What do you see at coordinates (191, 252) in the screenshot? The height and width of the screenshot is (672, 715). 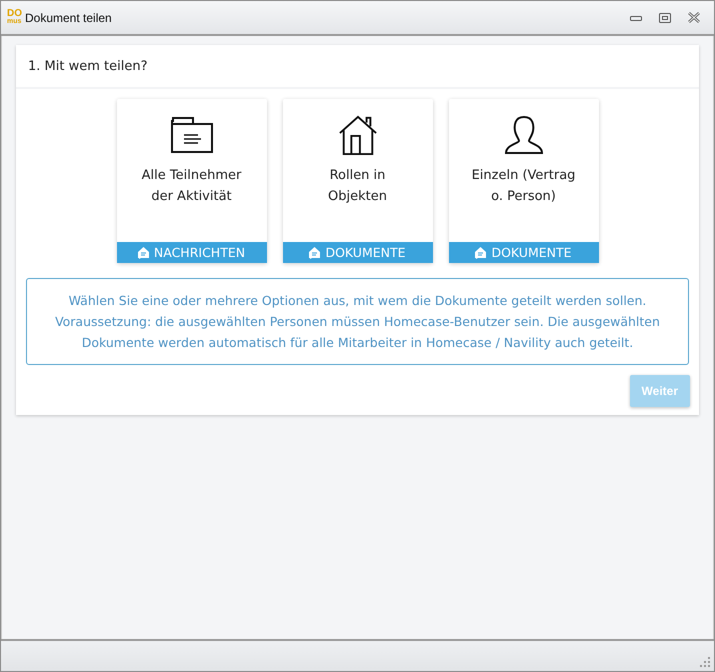 I see `category-badge: NACHRICHTEN` at bounding box center [191, 252].